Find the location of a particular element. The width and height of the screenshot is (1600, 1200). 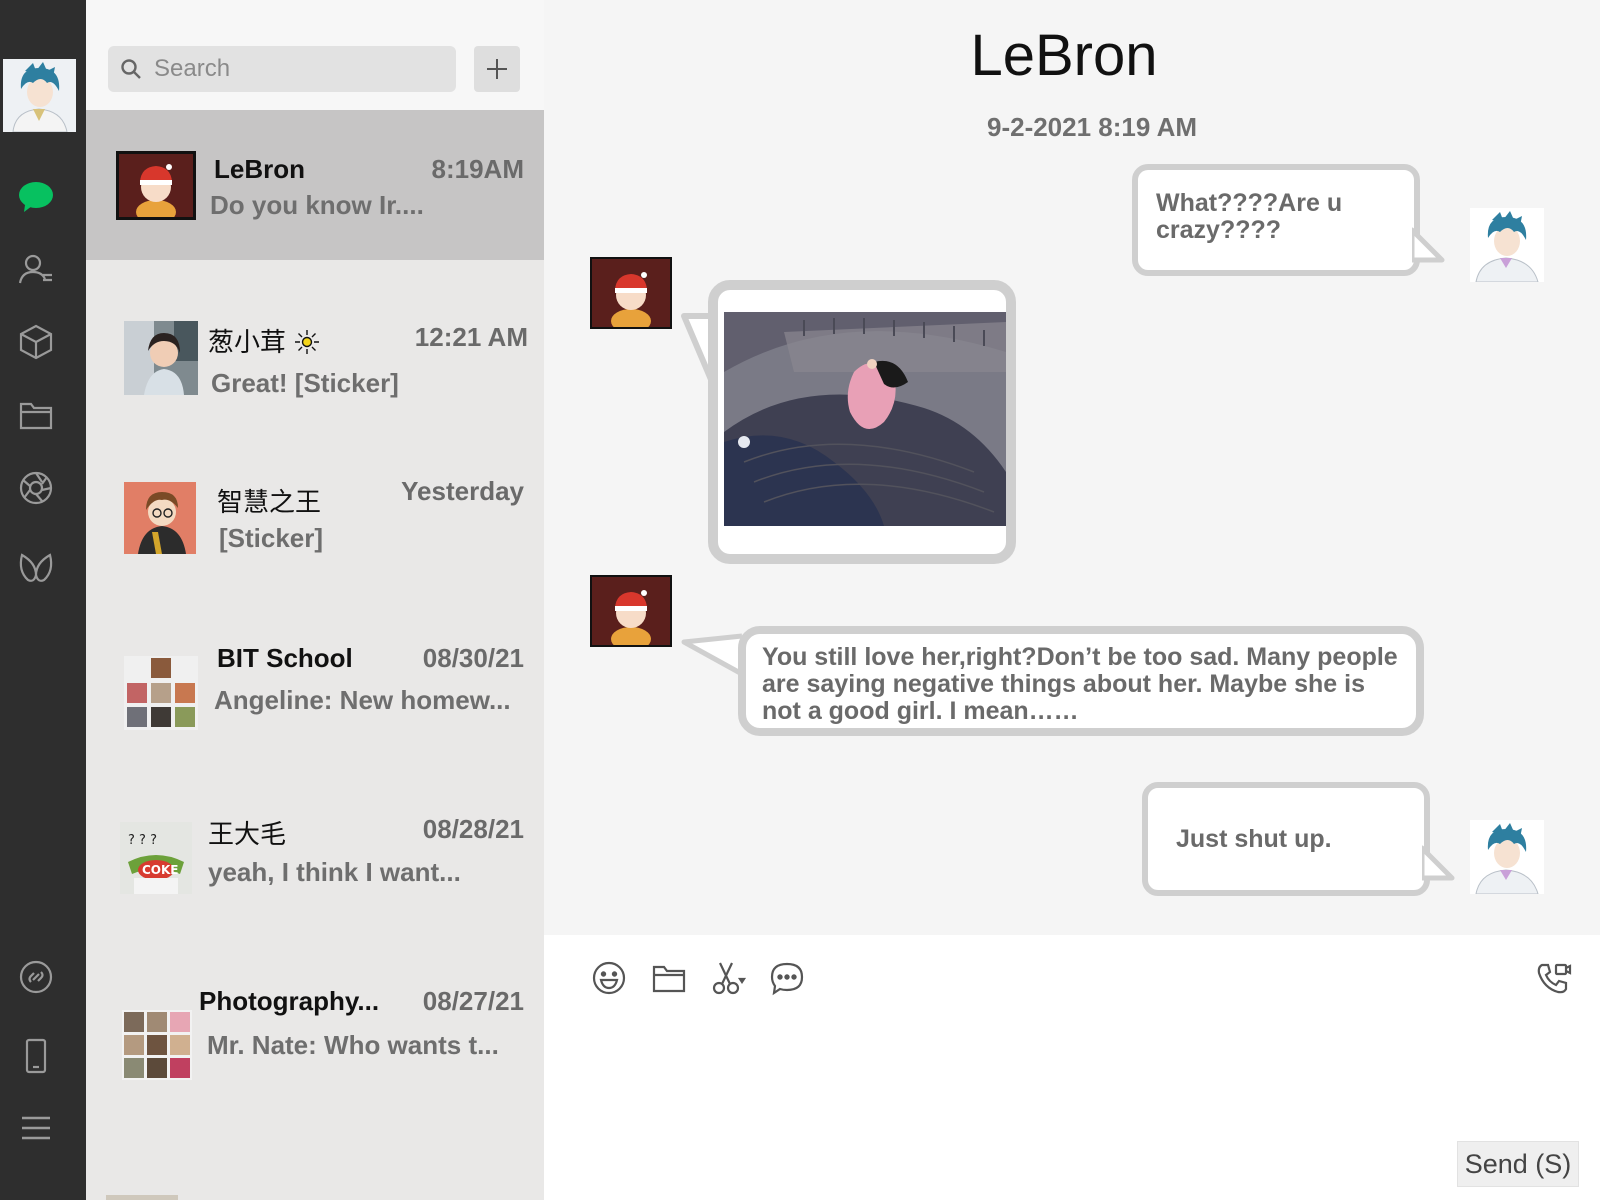

conversation-name: 王大毛 is located at coordinates (247, 835).